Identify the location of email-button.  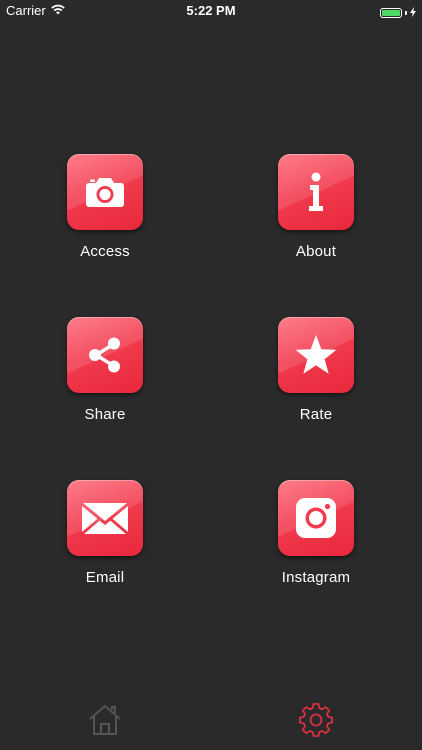
(105, 518).